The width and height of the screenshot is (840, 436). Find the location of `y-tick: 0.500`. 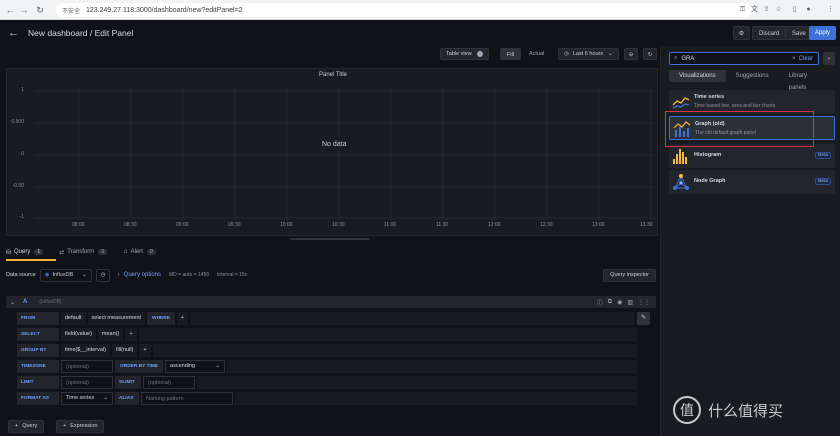

y-tick: 0.500 is located at coordinates (17, 122).